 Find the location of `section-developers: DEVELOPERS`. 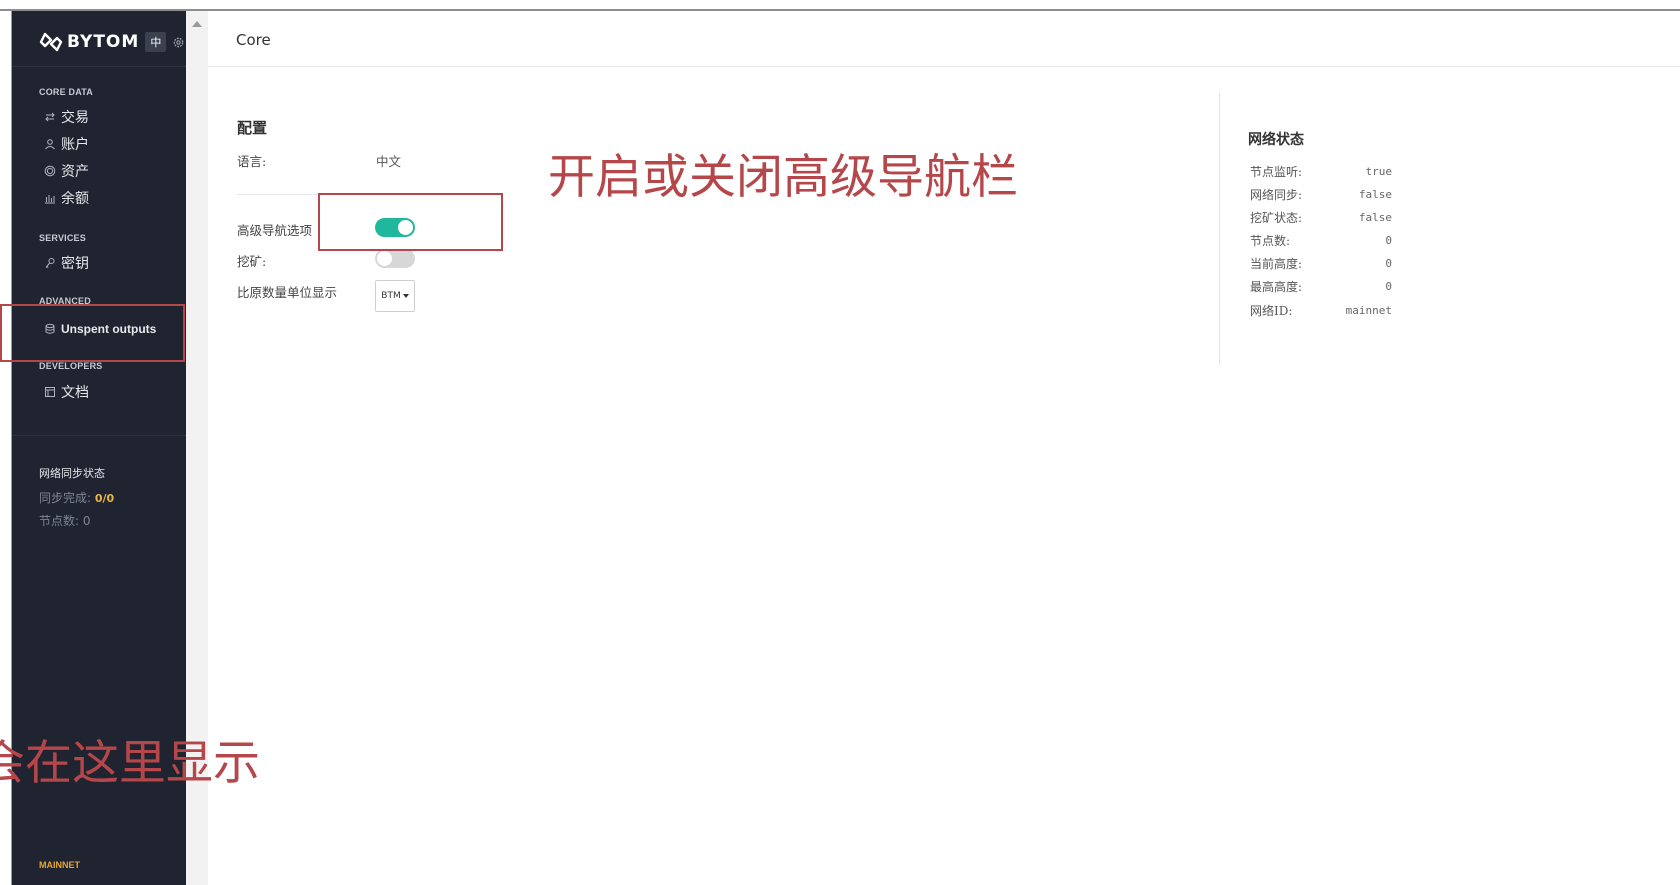

section-developers: DEVELOPERS is located at coordinates (71, 366).